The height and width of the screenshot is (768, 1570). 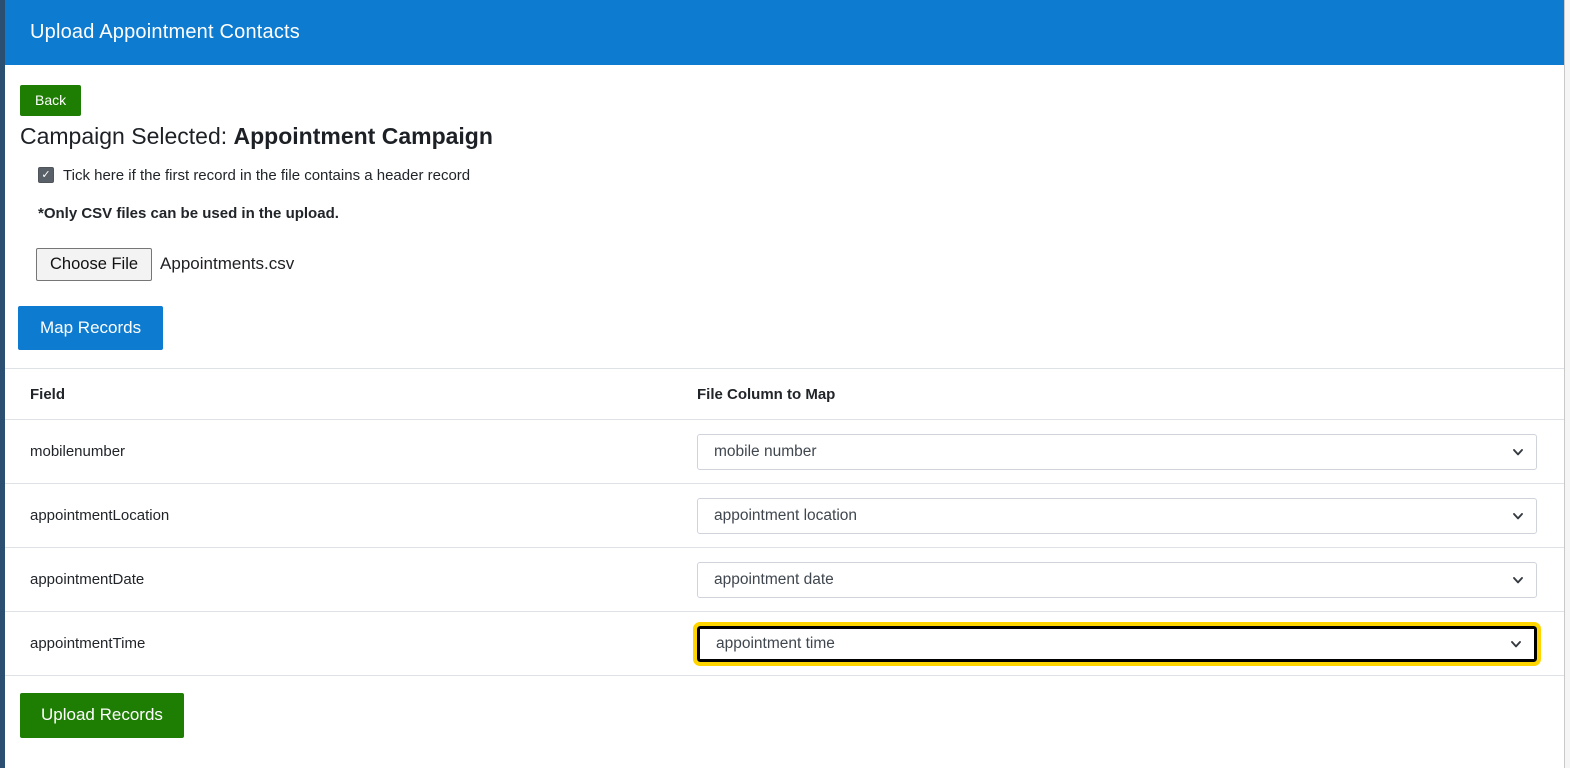 What do you see at coordinates (765, 451) in the screenshot?
I see `select-value: mobile number` at bounding box center [765, 451].